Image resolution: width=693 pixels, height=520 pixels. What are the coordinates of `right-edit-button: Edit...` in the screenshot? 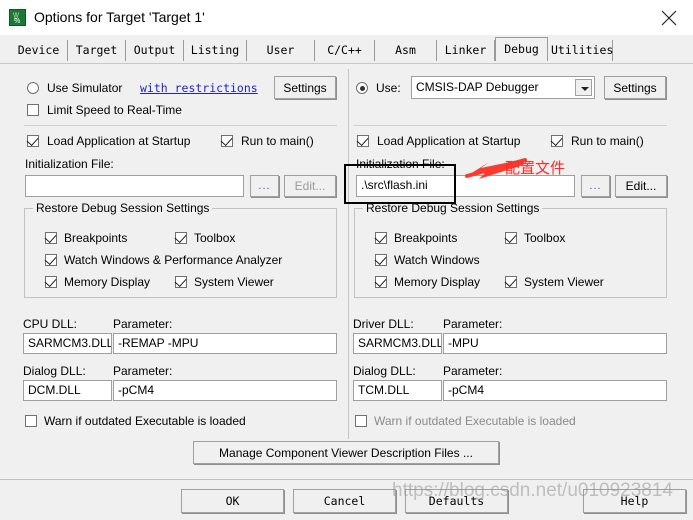 It's located at (641, 186).